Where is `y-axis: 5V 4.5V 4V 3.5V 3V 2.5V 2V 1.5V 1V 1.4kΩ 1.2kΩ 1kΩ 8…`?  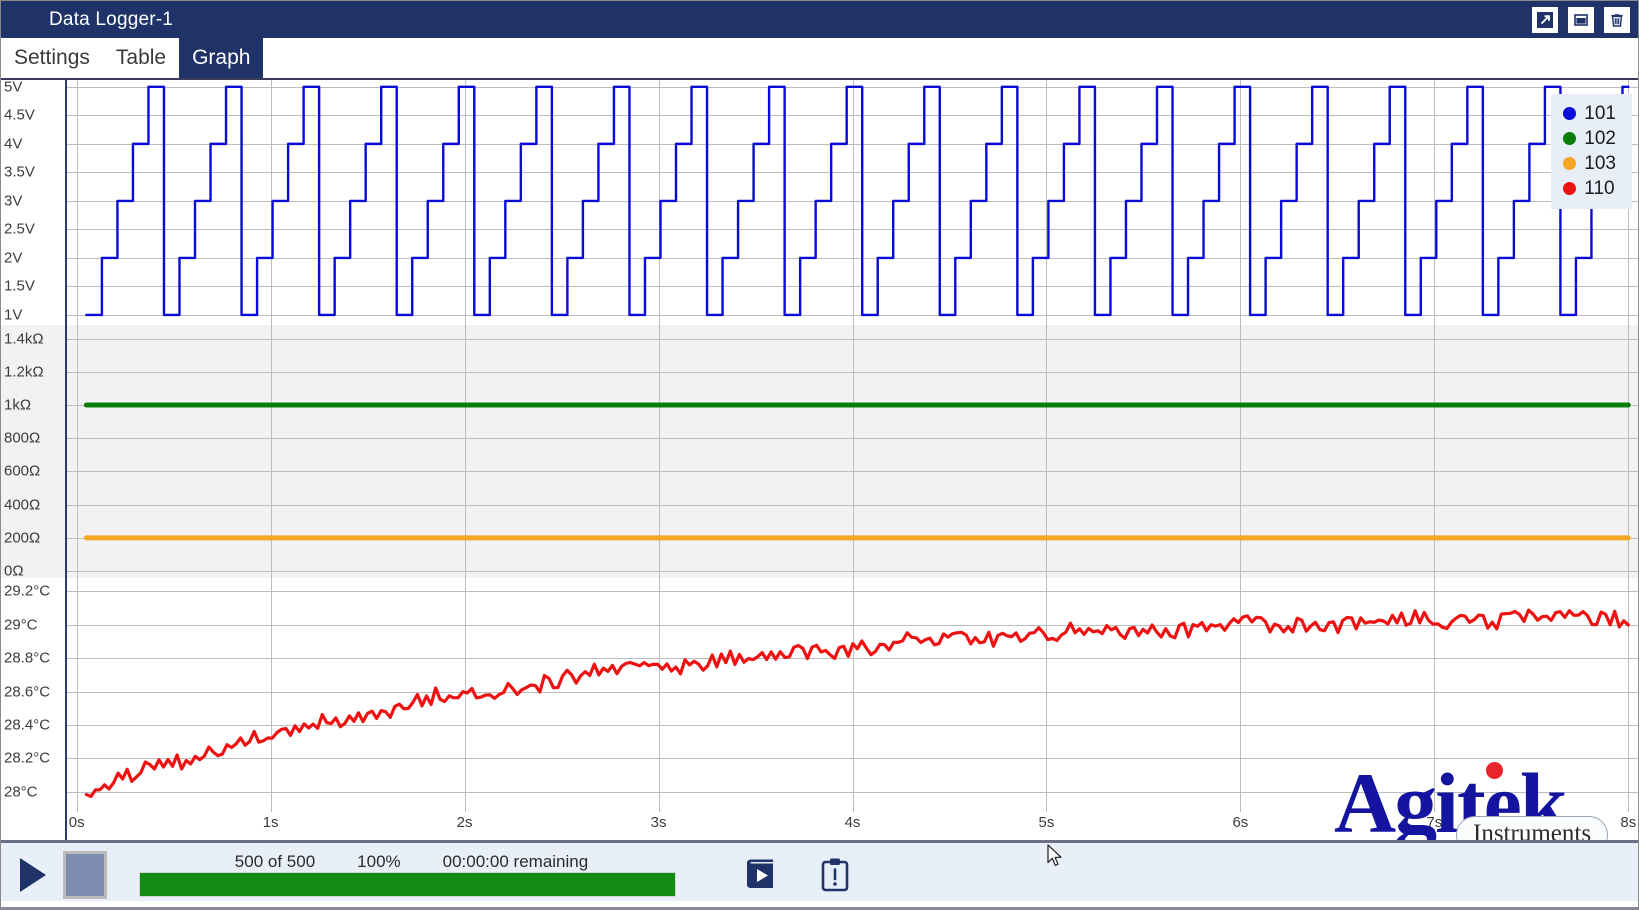 y-axis: 5V 4.5V 4V 3.5V 3V 2.5V 2V 1.5V 1V 1.4kΩ 1.2kΩ 1kΩ 8… is located at coordinates (34, 460).